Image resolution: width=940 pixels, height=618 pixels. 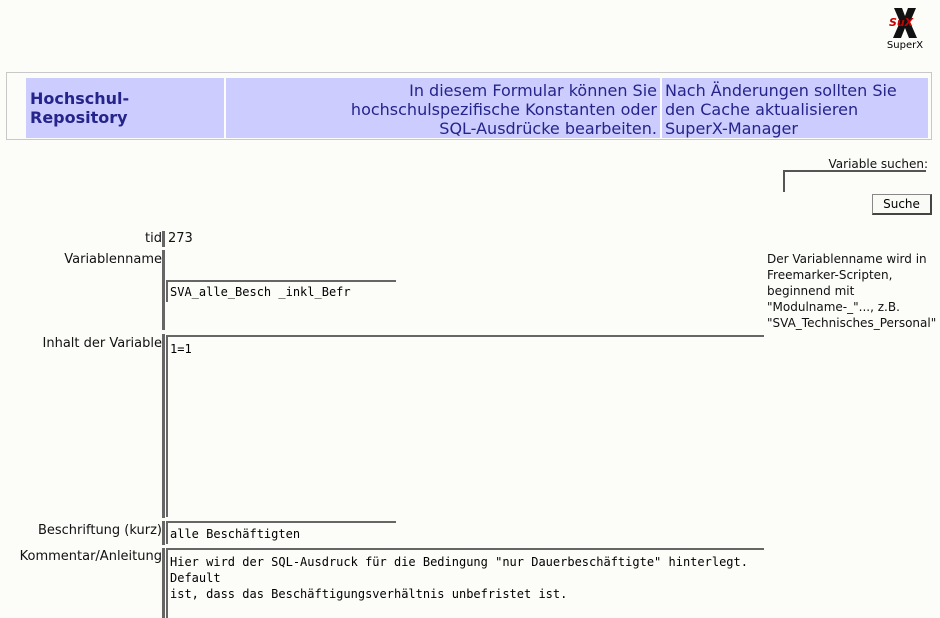 I want to click on header-note-line: Nach Änderungen sollten Sie, so click(x=781, y=90).